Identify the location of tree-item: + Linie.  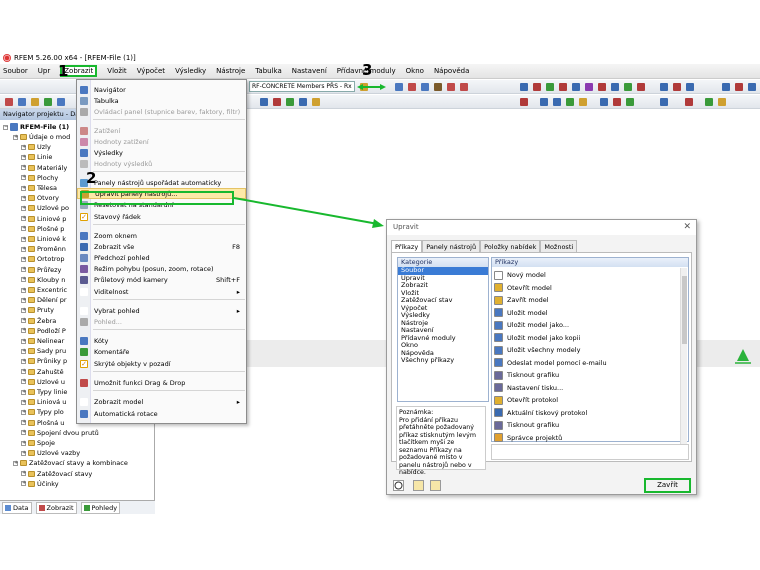
(36, 157).